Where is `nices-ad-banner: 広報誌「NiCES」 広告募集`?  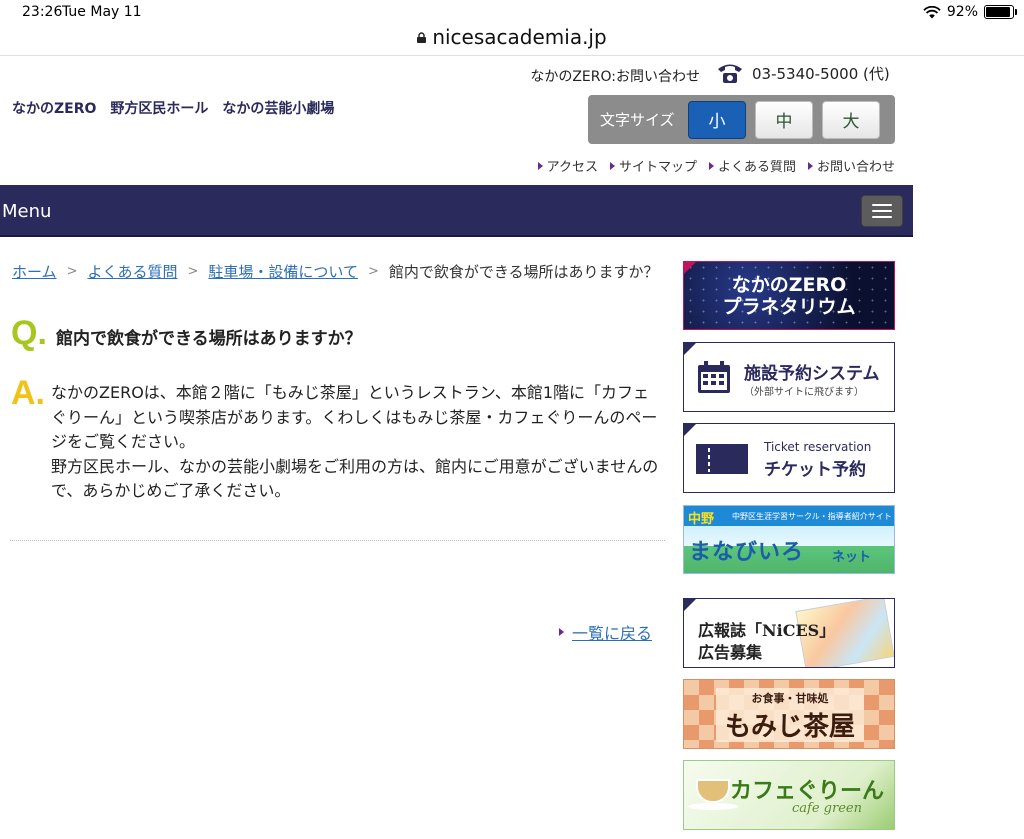
nices-ad-banner: 広報誌「NiCES」 広告募集 is located at coordinates (789, 633).